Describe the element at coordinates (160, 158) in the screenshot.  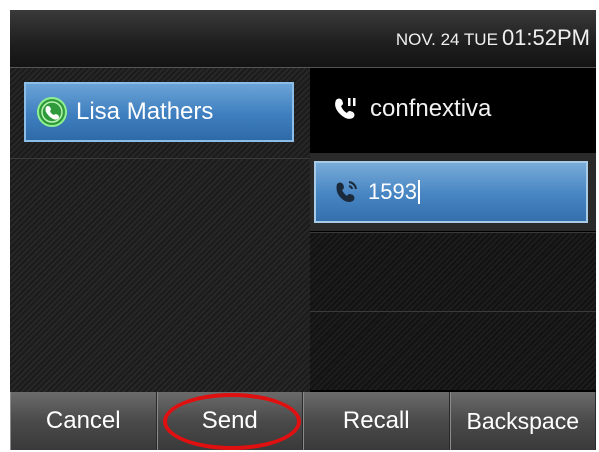
I see `divider` at that location.